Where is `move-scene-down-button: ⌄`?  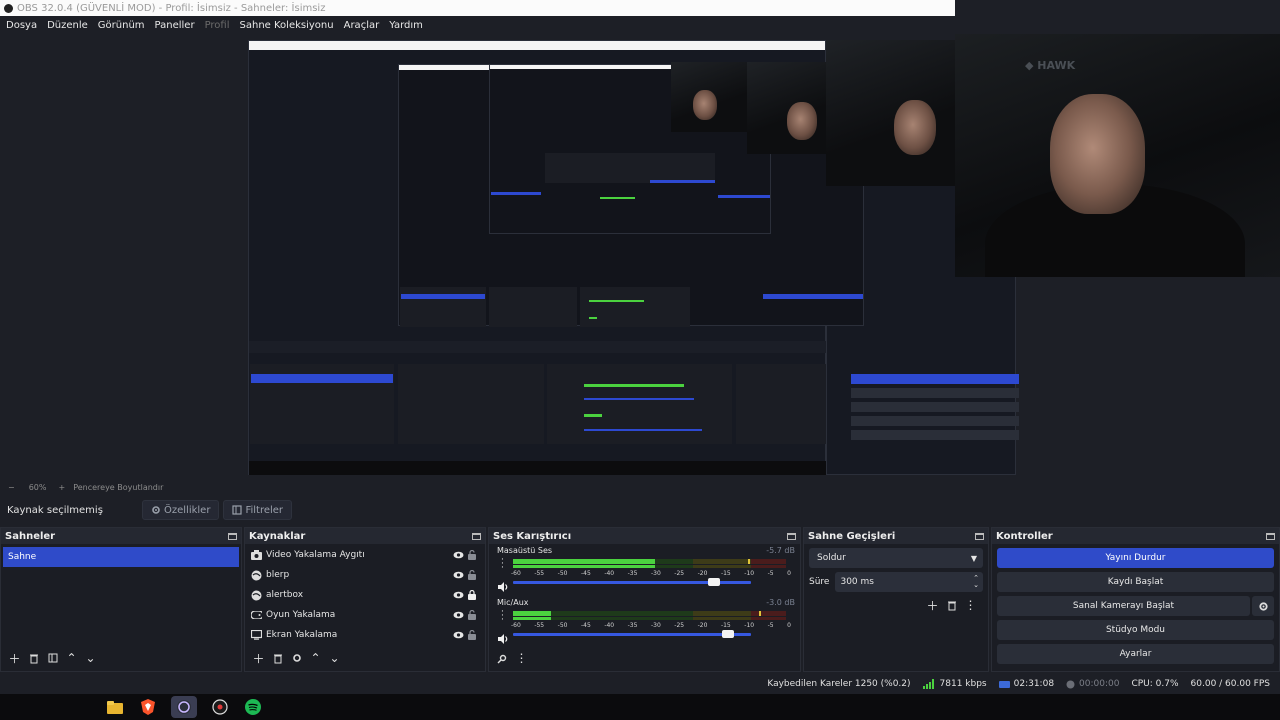 move-scene-down-button: ⌄ is located at coordinates (90, 658).